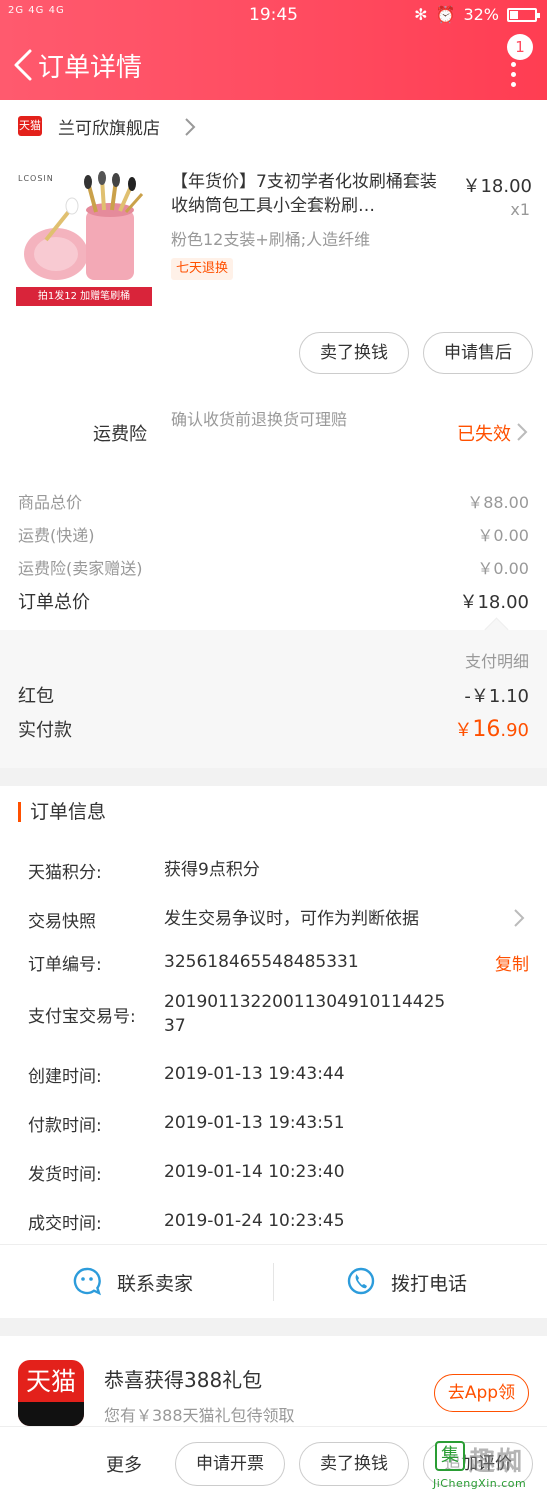 This screenshot has height=1500, width=547. I want to click on contact-bar: 联系卖家 拨打电话, so click(273, 1281).